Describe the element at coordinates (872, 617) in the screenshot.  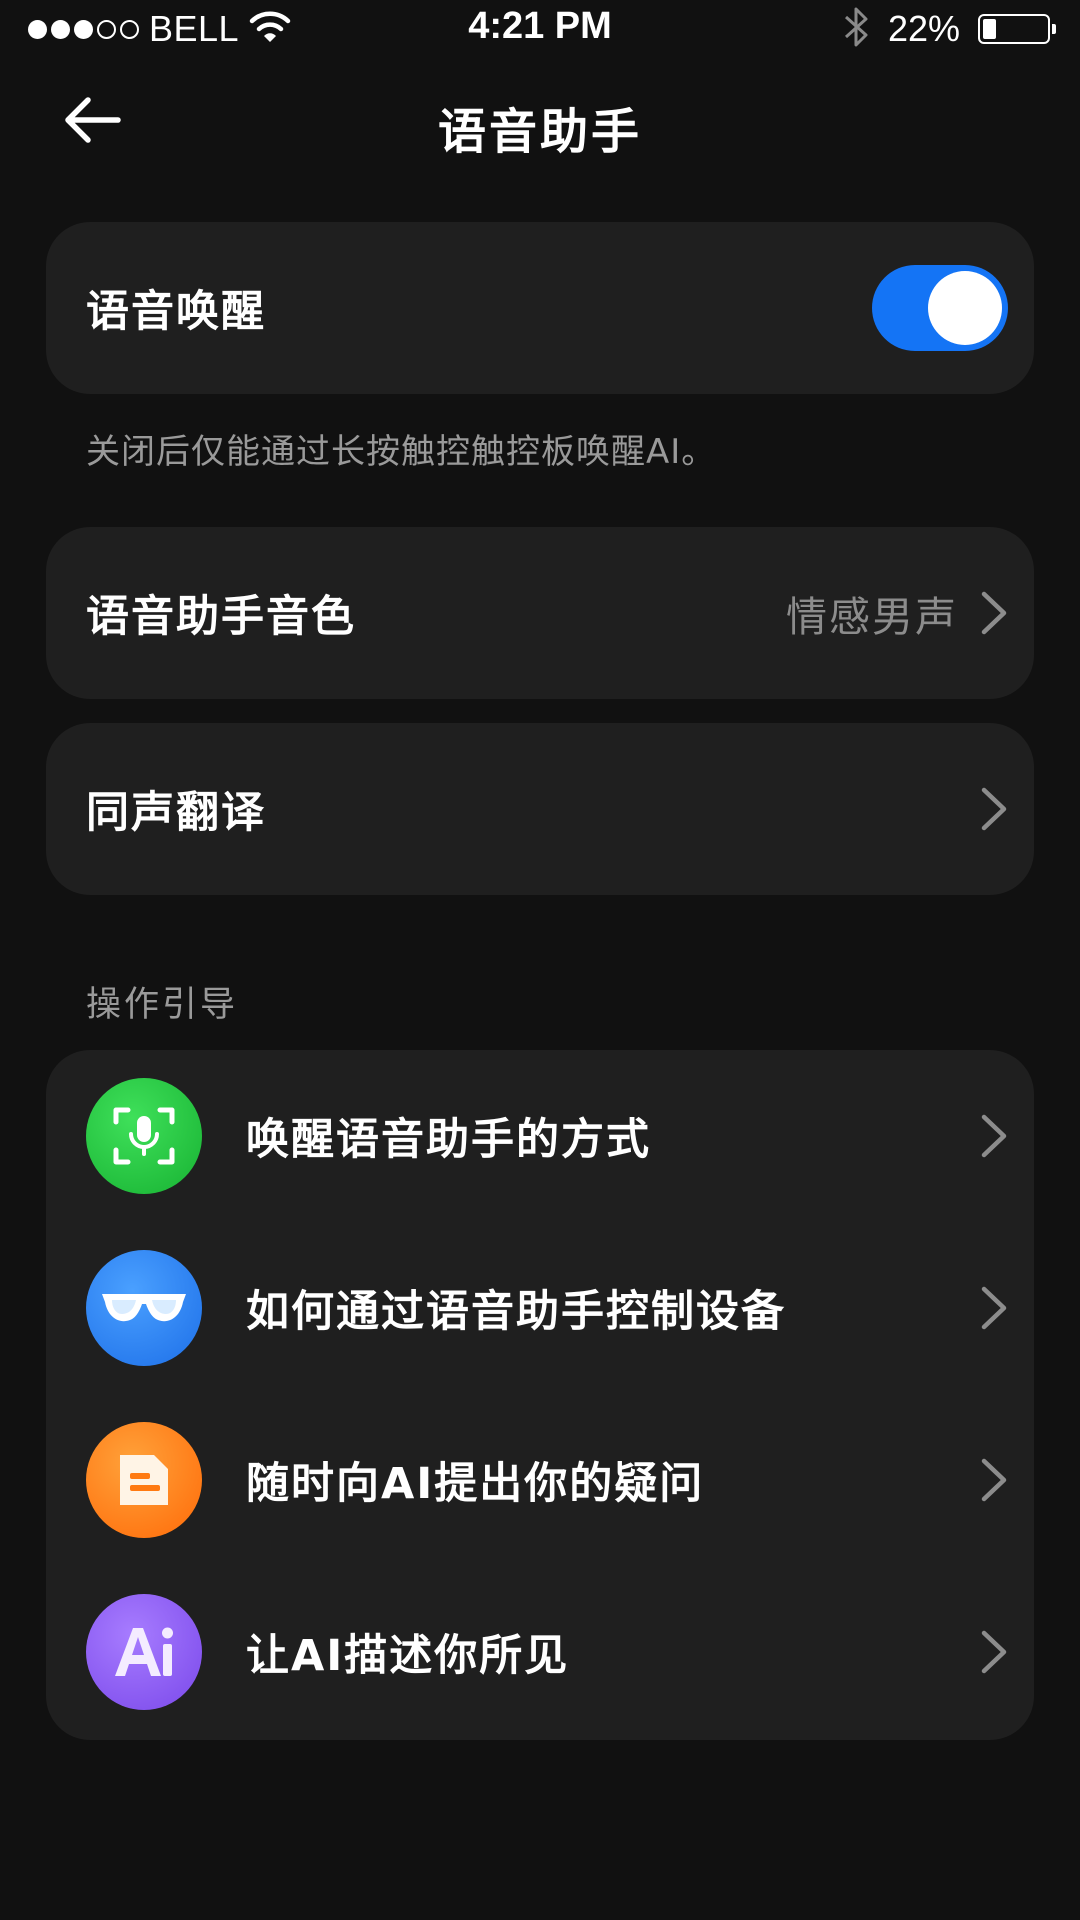
I see `voice-timbre-value: 情感男声` at that location.